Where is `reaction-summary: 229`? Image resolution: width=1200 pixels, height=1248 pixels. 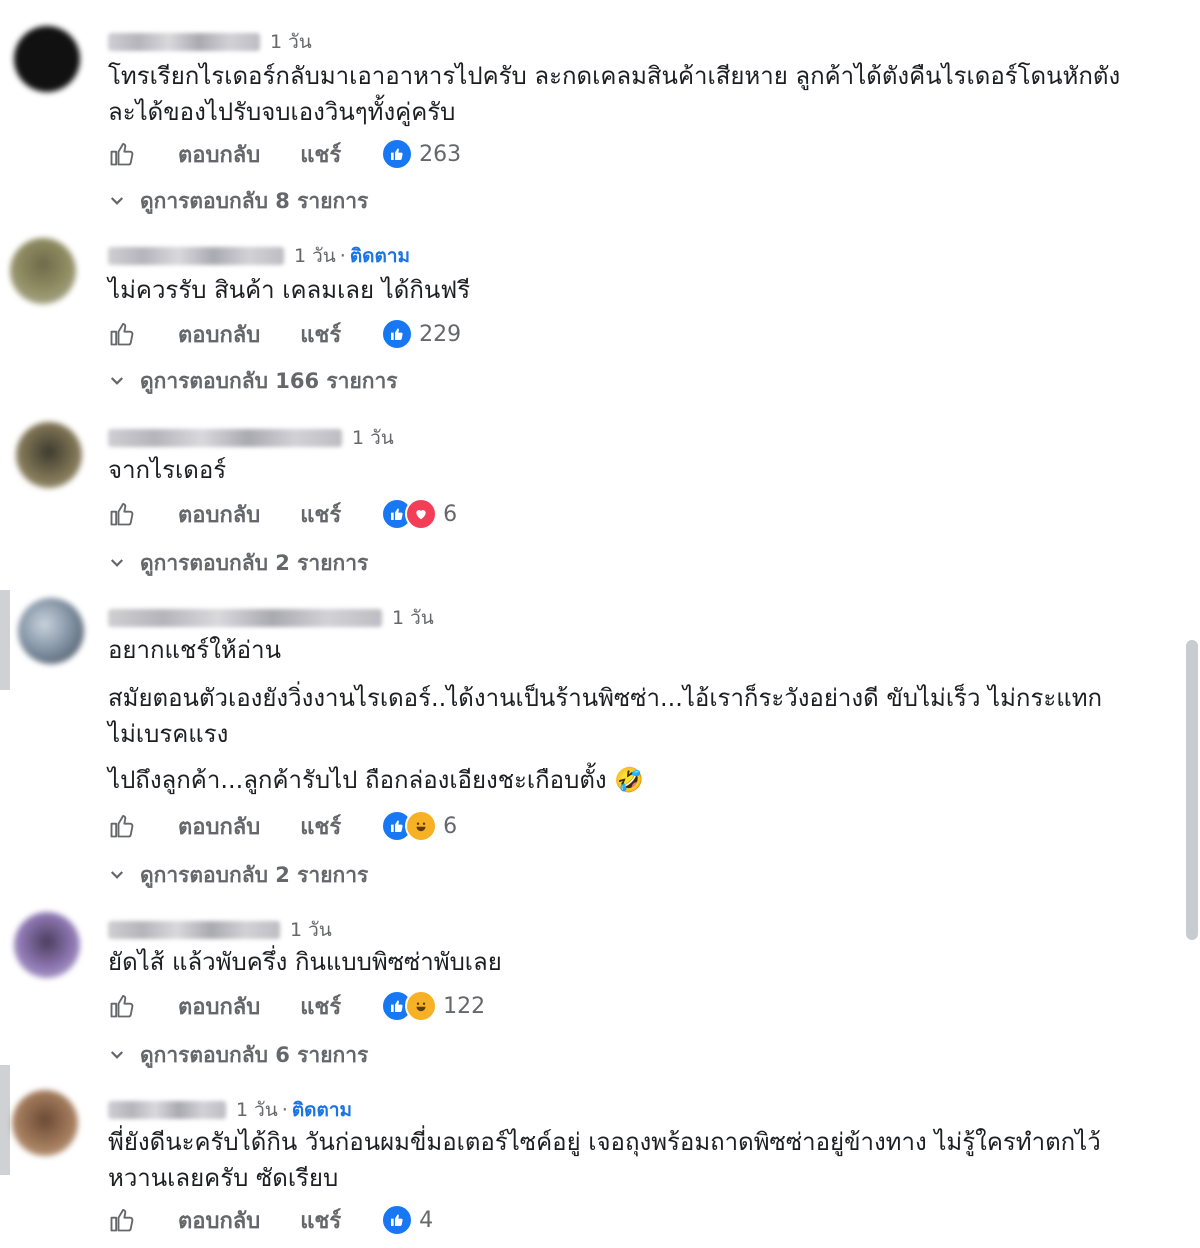
reaction-summary: 229 is located at coordinates (421, 334).